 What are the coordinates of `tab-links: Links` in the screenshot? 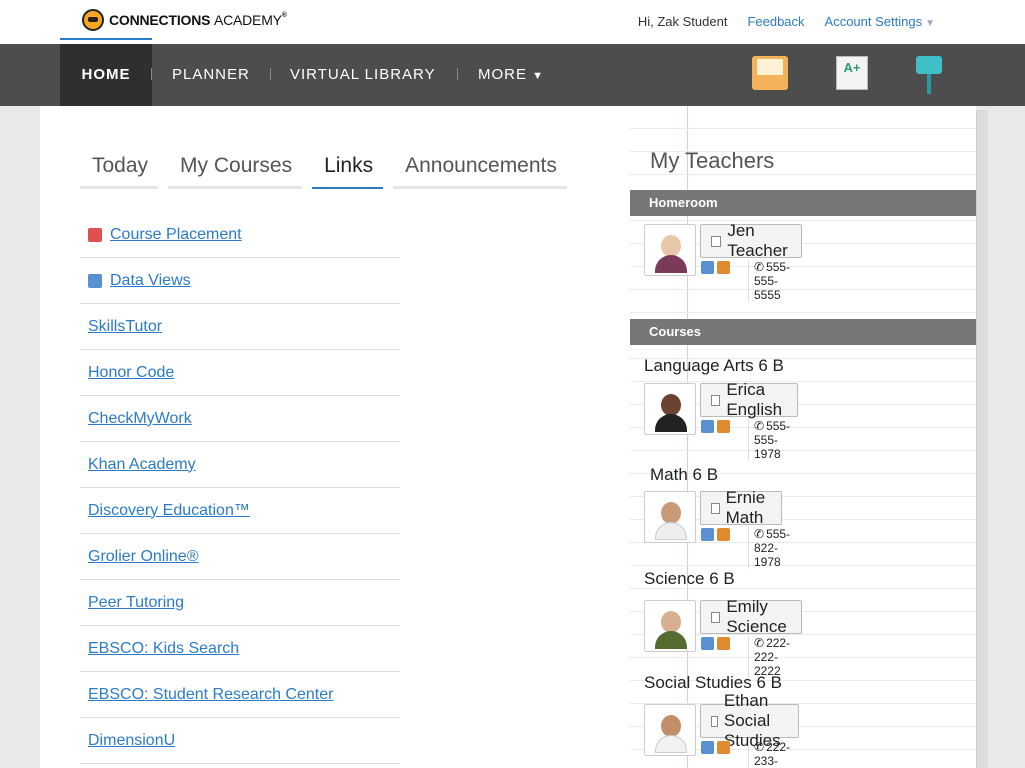 It's located at (348, 169).